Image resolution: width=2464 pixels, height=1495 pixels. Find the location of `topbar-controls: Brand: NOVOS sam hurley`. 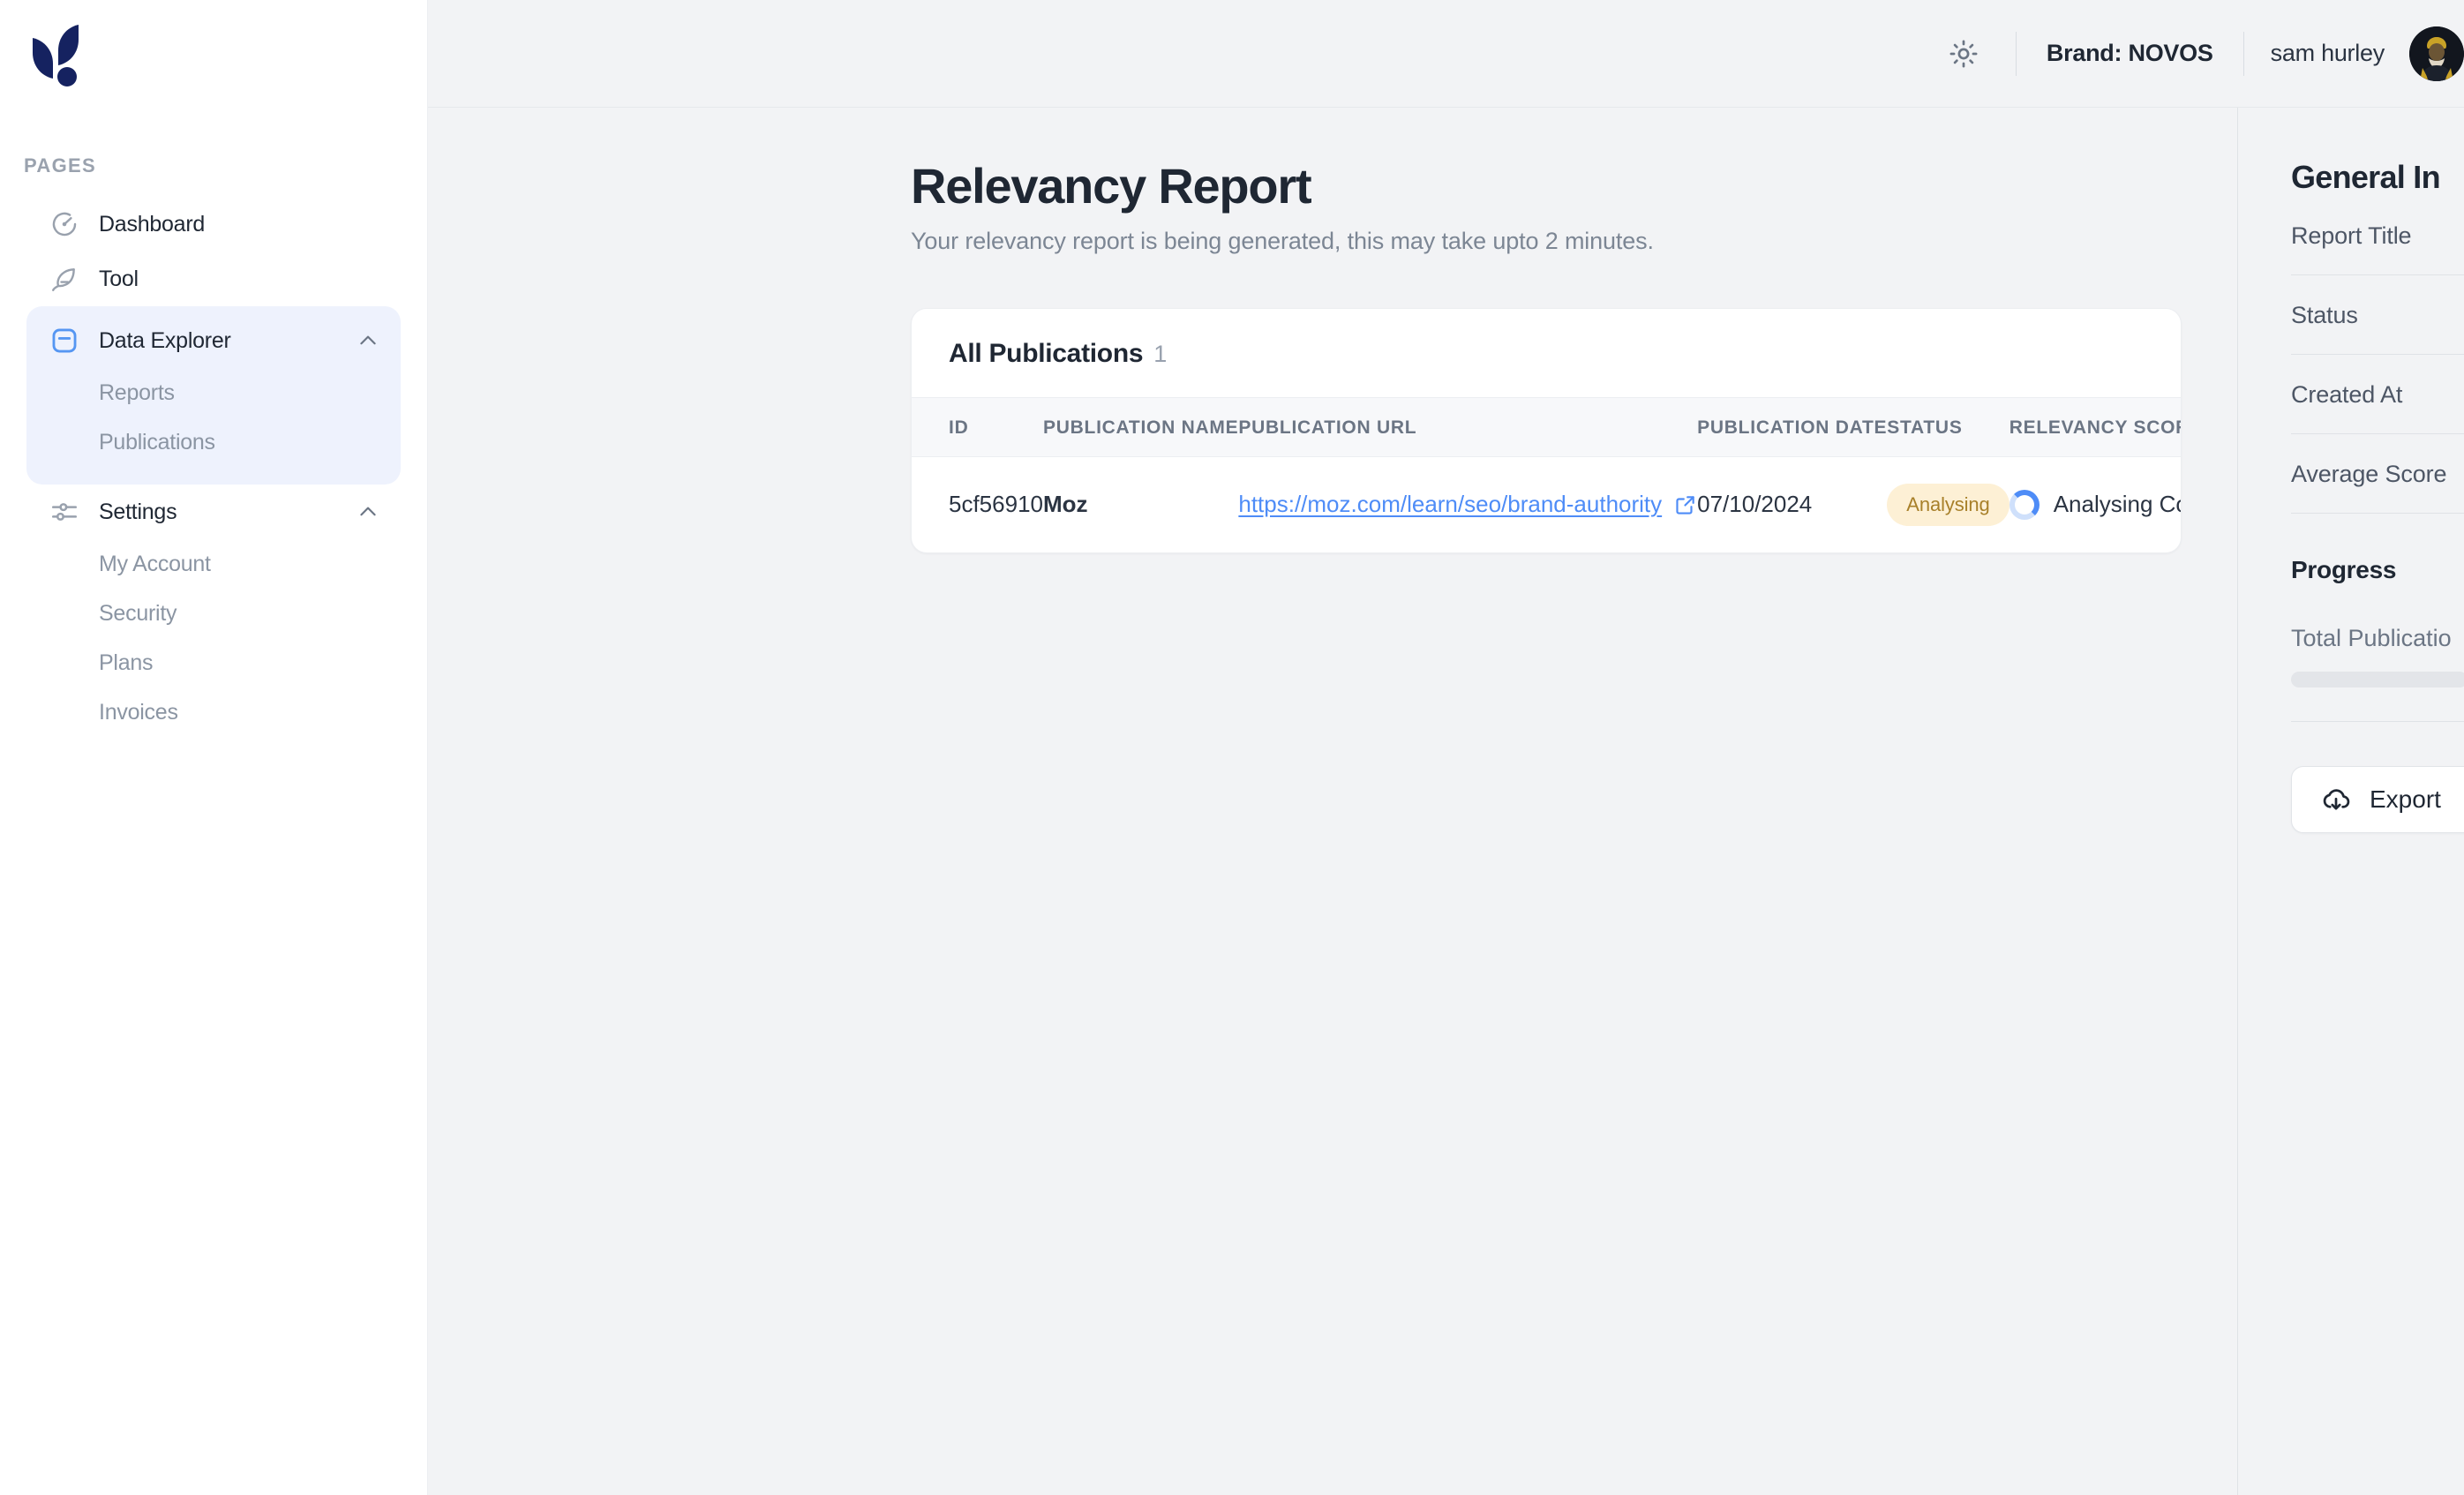

topbar-controls: Brand: NOVOS sam hurley is located at coordinates (2200, 53).